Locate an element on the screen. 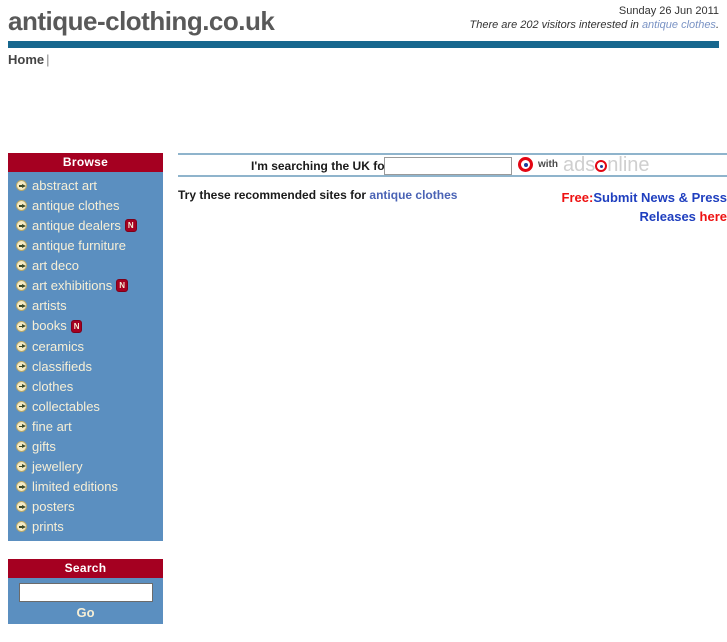 Image resolution: width=727 pixels, height=642 pixels. sidebar-search-input is located at coordinates (85, 593).